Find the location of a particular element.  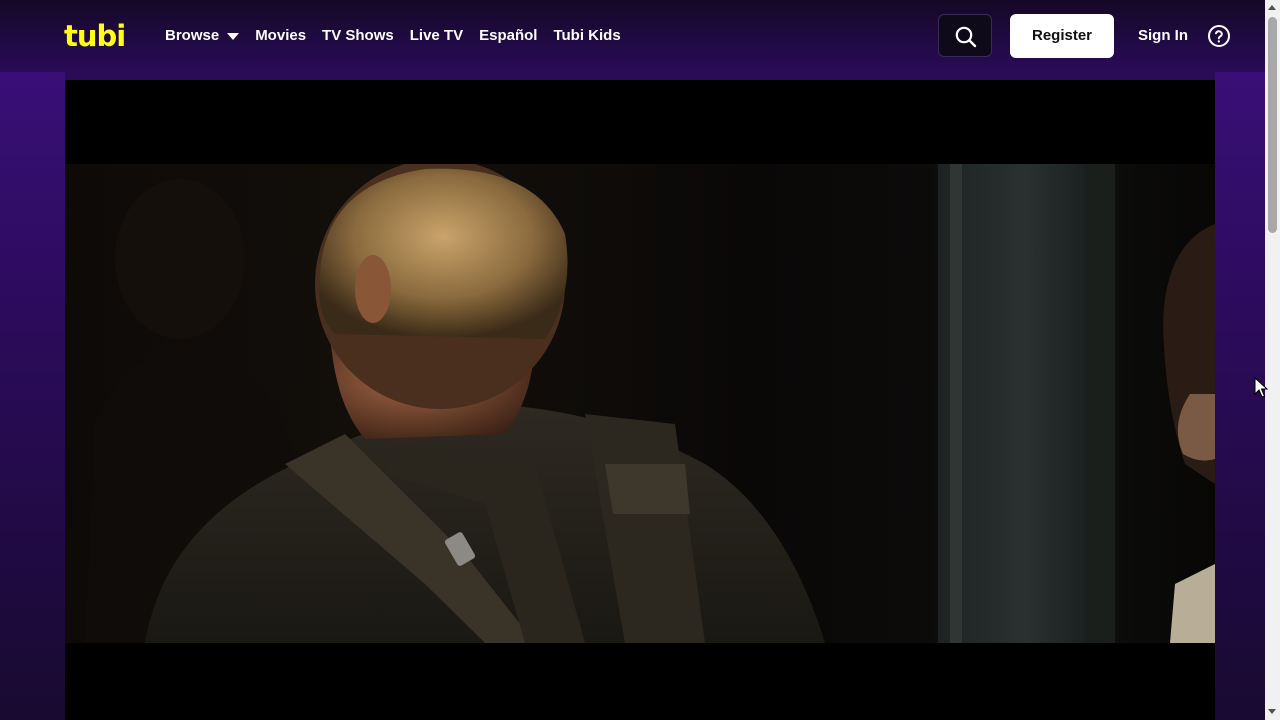

help-circle-icon is located at coordinates (1219, 36).